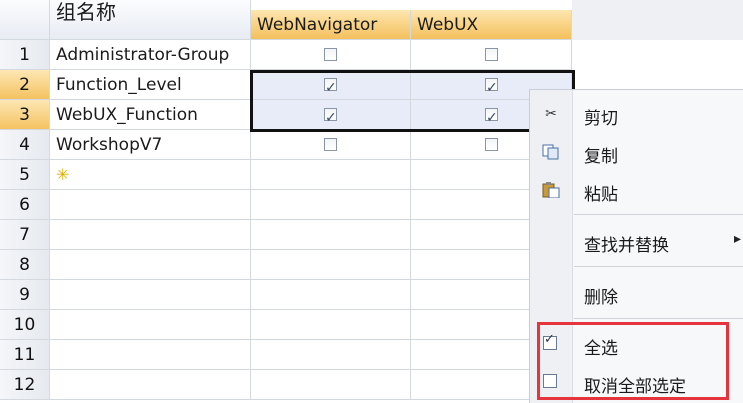 Image resolution: width=743 pixels, height=403 pixels. Describe the element at coordinates (25, 355) in the screenshot. I see `row-header: 11` at that location.